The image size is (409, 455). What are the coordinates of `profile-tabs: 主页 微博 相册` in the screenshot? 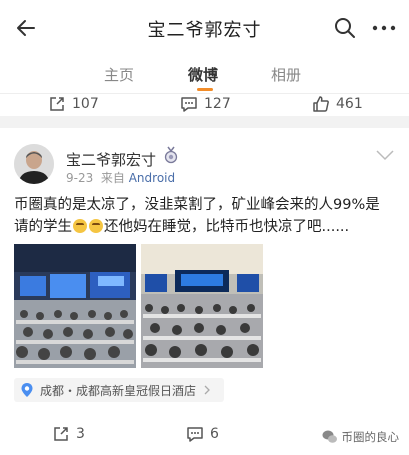 It's located at (204, 76).